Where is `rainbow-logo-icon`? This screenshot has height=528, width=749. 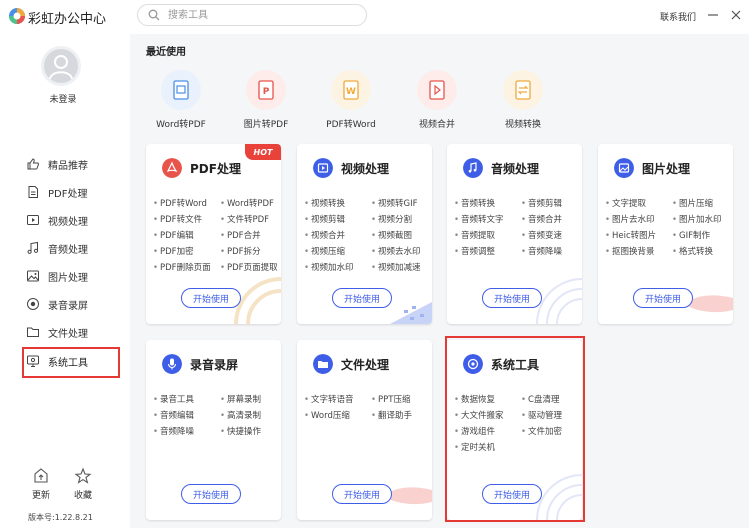
rainbow-logo-icon is located at coordinates (17, 16).